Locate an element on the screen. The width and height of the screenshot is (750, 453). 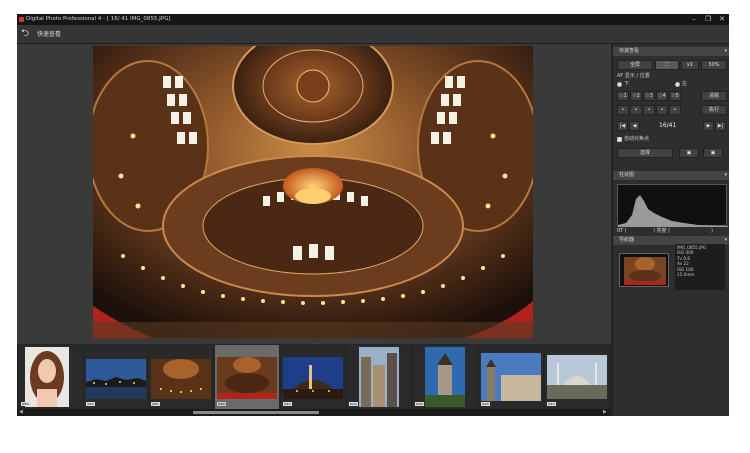
display-radio-down is located at coordinates (619, 84).